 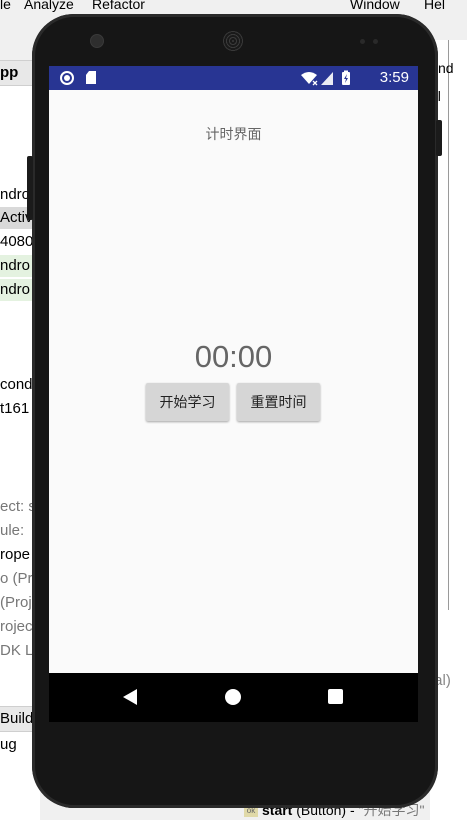 What do you see at coordinates (439, 138) in the screenshot?
I see `power-button` at bounding box center [439, 138].